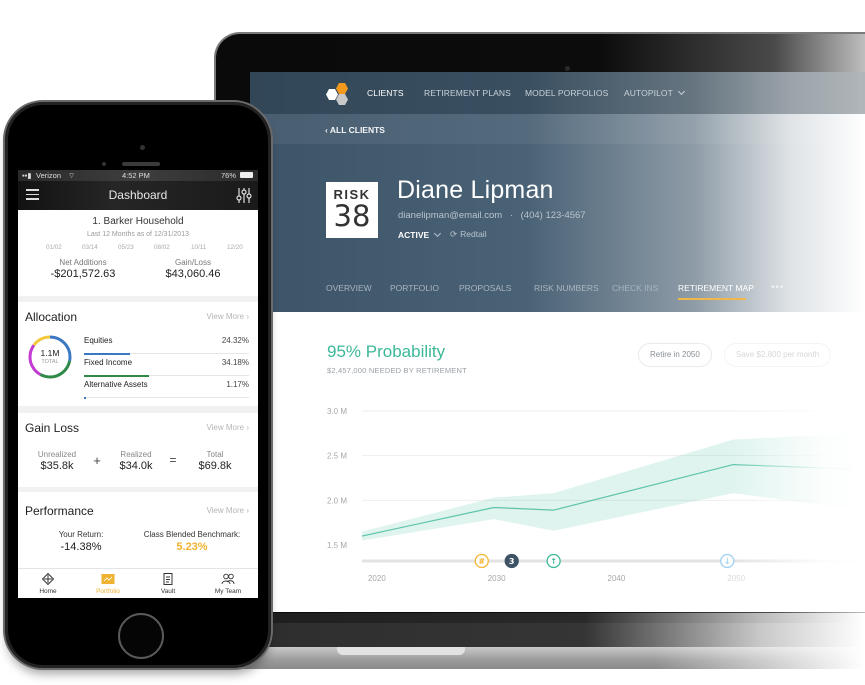  I want to click on x-tick-label: 2030, so click(497, 578).